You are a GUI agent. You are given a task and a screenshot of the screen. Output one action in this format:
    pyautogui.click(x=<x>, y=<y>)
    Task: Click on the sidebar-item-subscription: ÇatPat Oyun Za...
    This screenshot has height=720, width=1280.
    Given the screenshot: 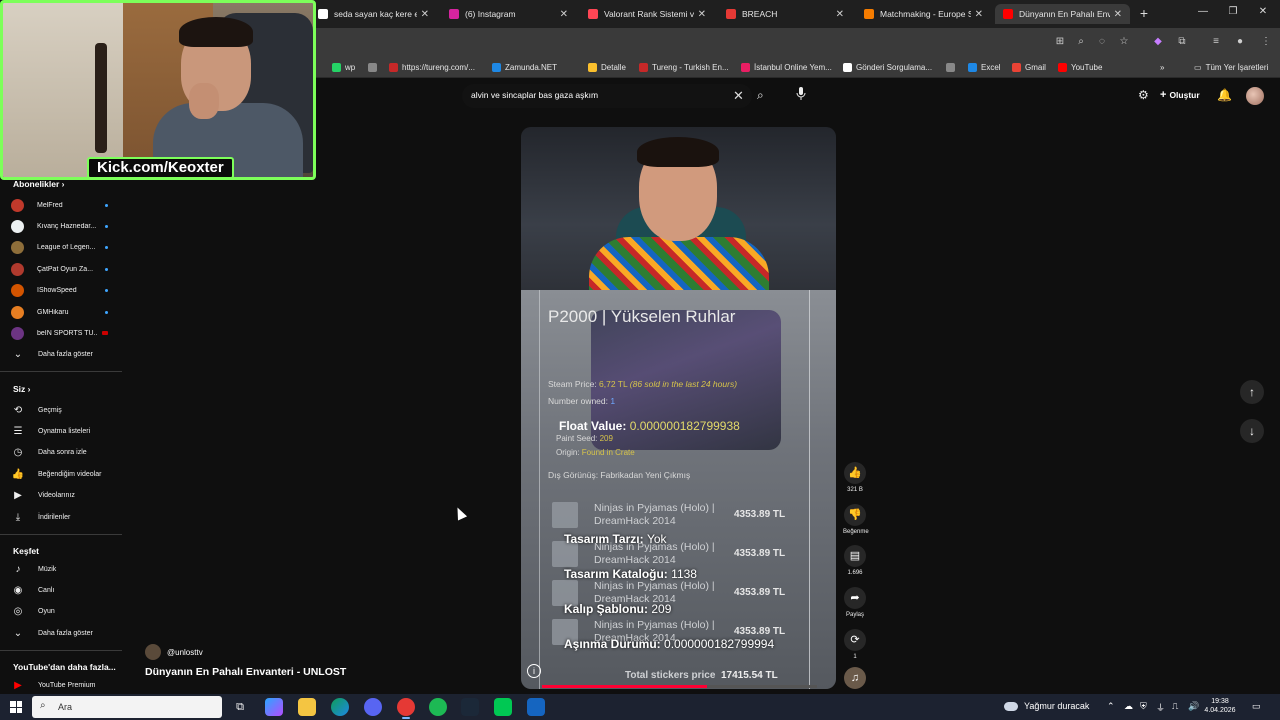 What is the action you would take?
    pyautogui.click(x=66, y=269)
    